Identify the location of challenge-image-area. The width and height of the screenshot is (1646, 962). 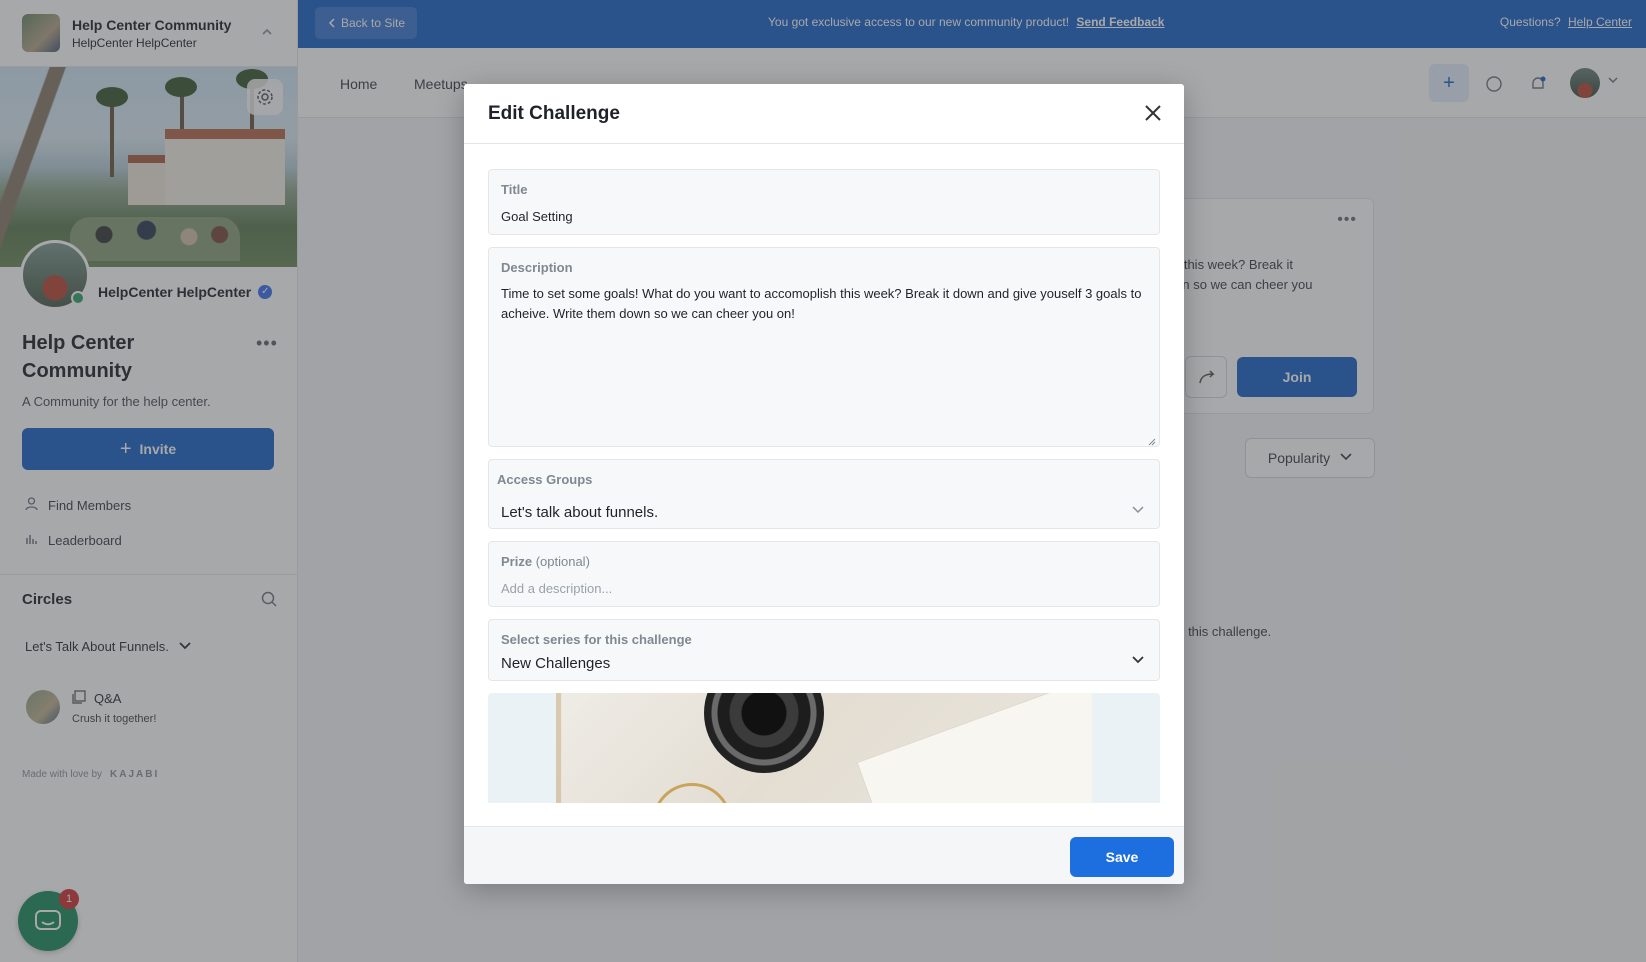
(824, 748).